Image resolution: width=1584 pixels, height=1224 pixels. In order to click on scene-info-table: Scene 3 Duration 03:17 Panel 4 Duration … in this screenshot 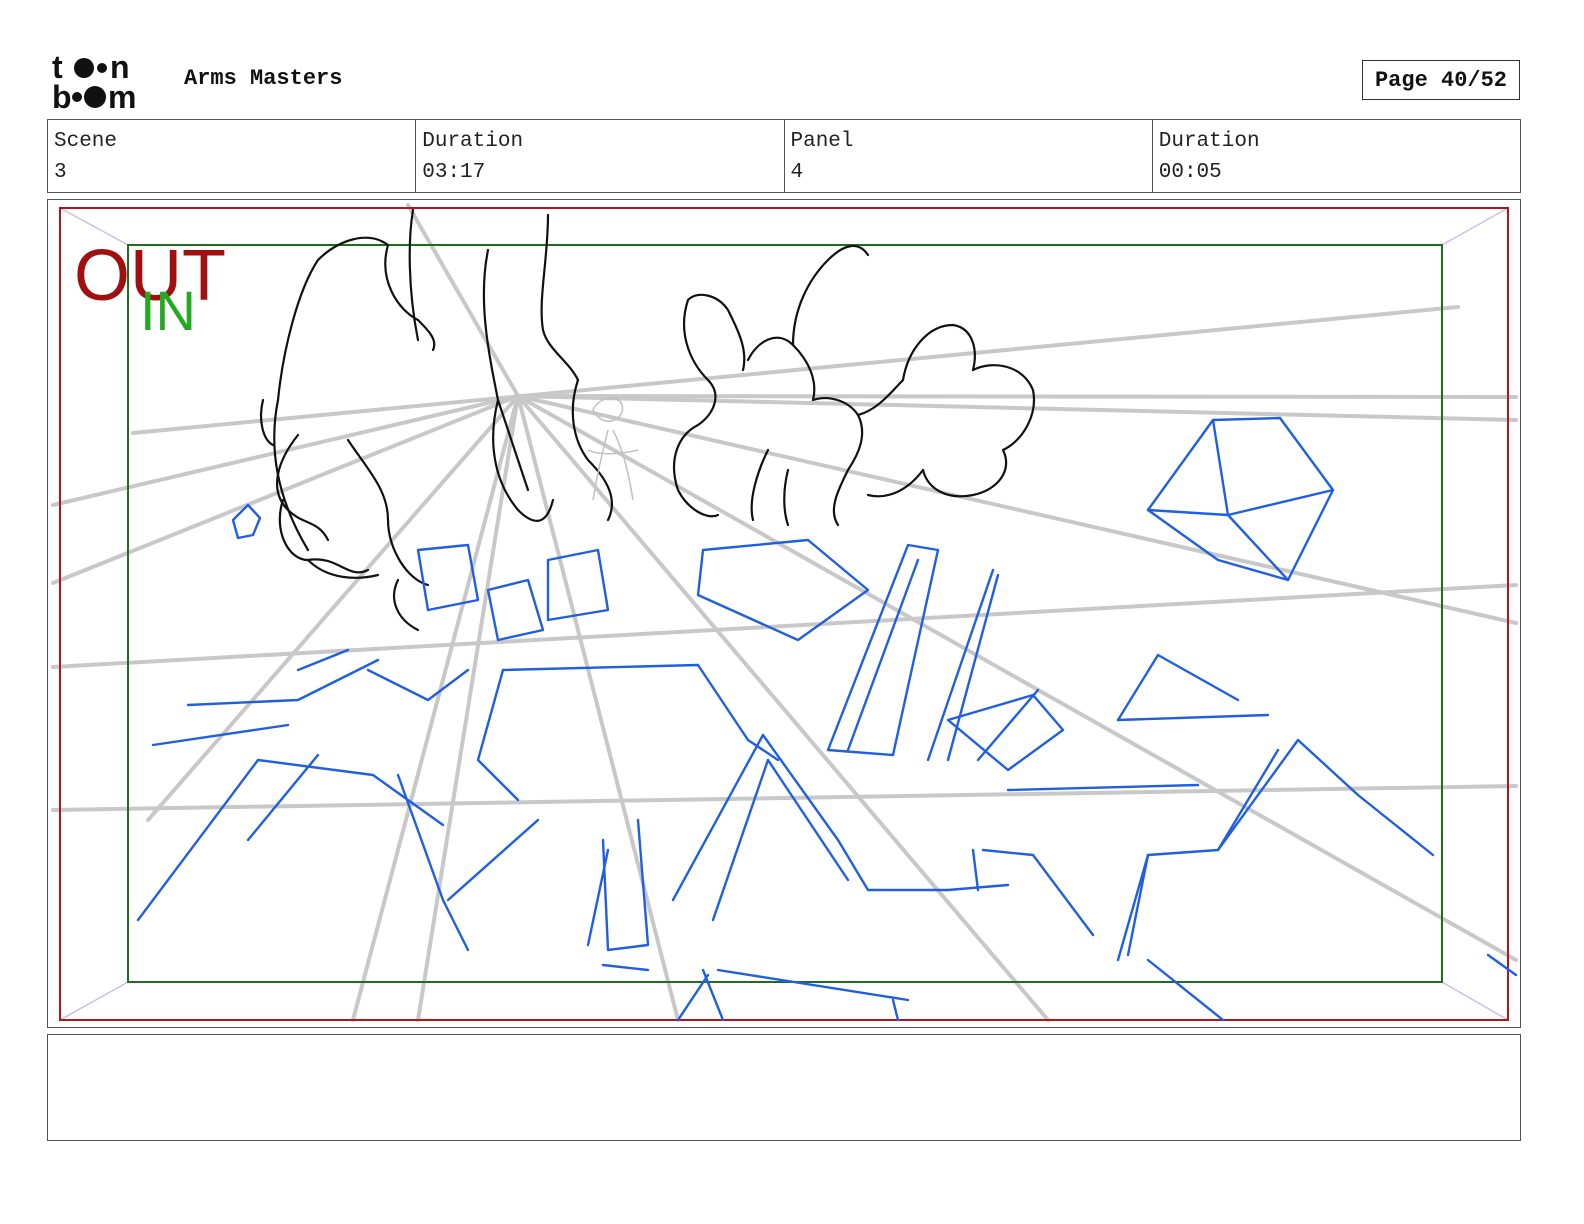, I will do `click(784, 156)`.